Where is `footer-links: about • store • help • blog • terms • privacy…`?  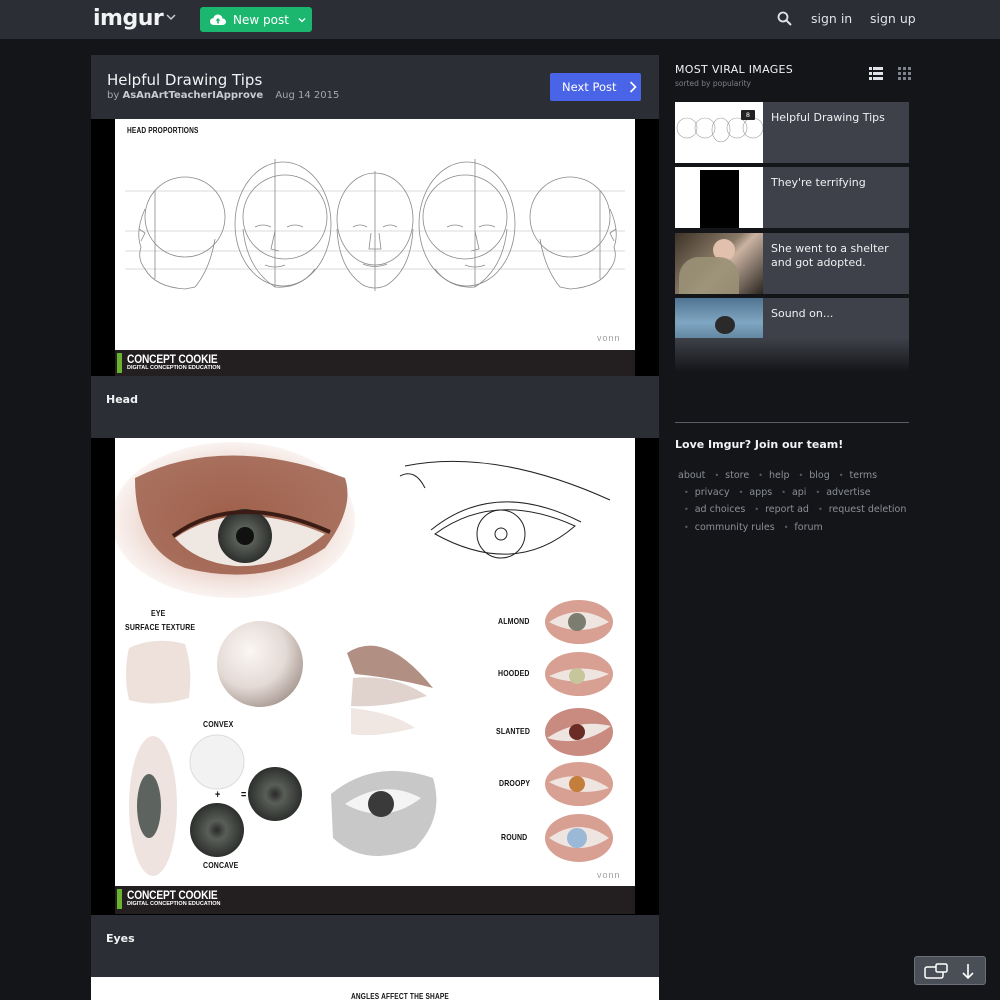 footer-links: about • store • help • blog • terms • privacy… is located at coordinates (794, 501).